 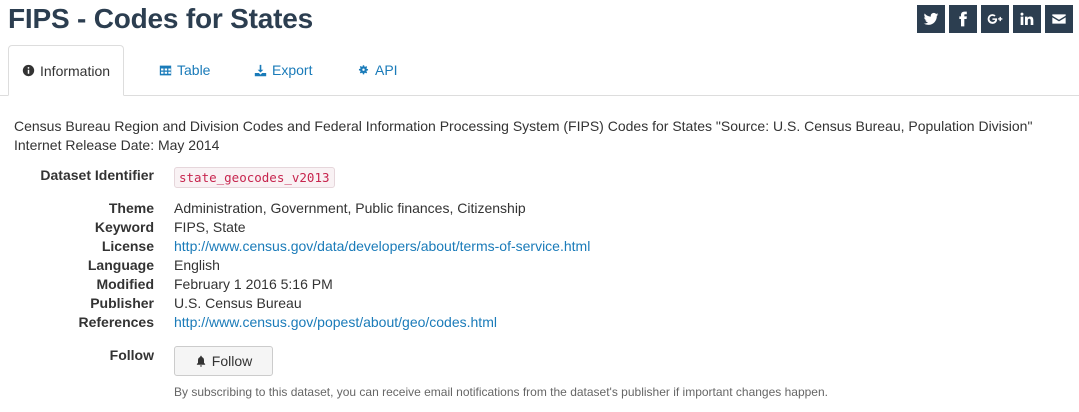 I want to click on table-icon, so click(x=165, y=70).